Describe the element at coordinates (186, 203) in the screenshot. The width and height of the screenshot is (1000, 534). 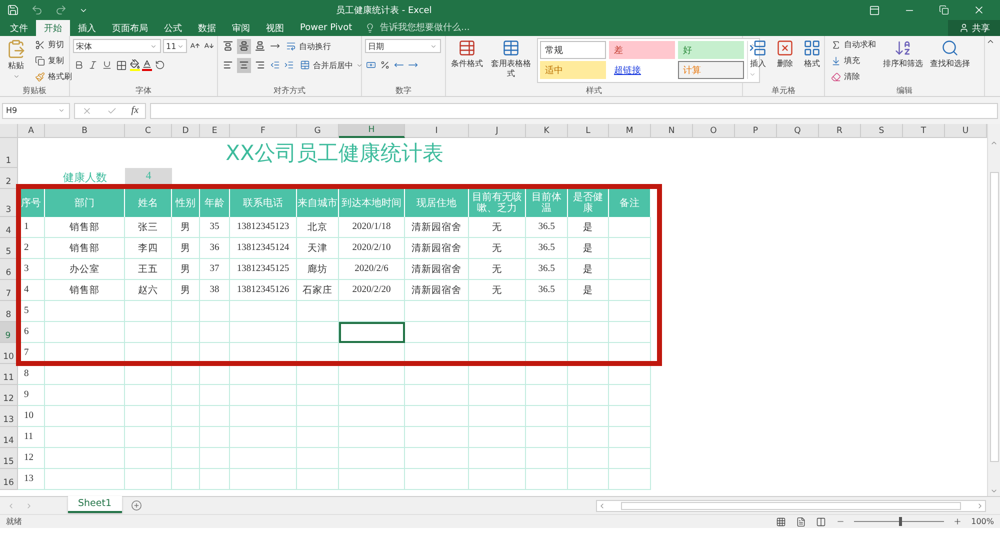
I see `table-header-cell: 性别` at that location.